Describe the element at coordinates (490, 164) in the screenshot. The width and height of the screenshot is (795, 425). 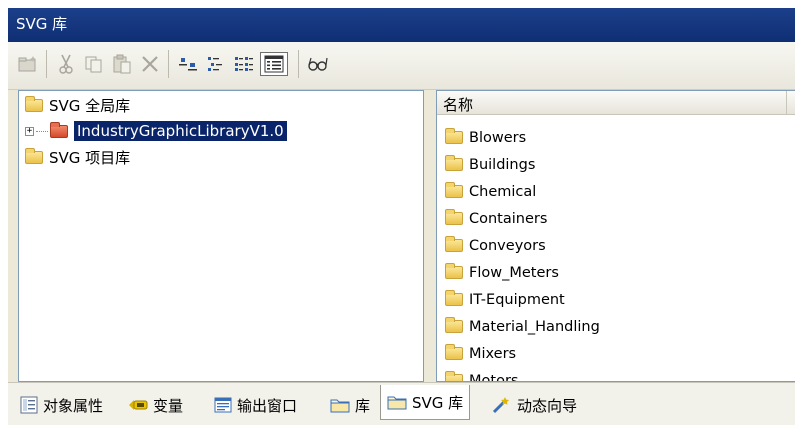
I see `list-item: Buildings` at that location.